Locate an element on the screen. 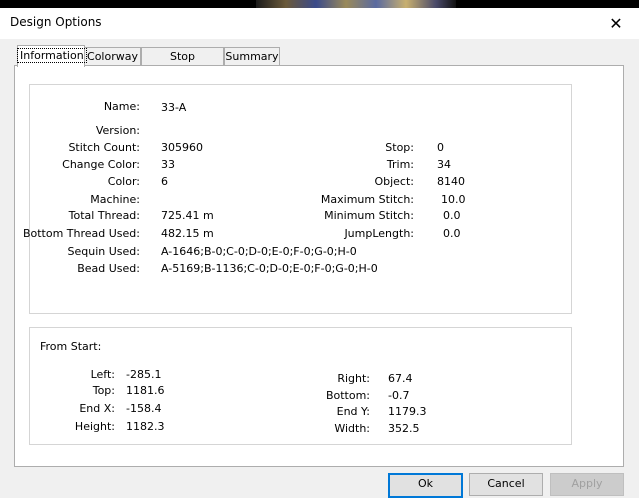 Image resolution: width=639 pixels, height=498 pixels. right-label: Right: is located at coordinates (353, 378).